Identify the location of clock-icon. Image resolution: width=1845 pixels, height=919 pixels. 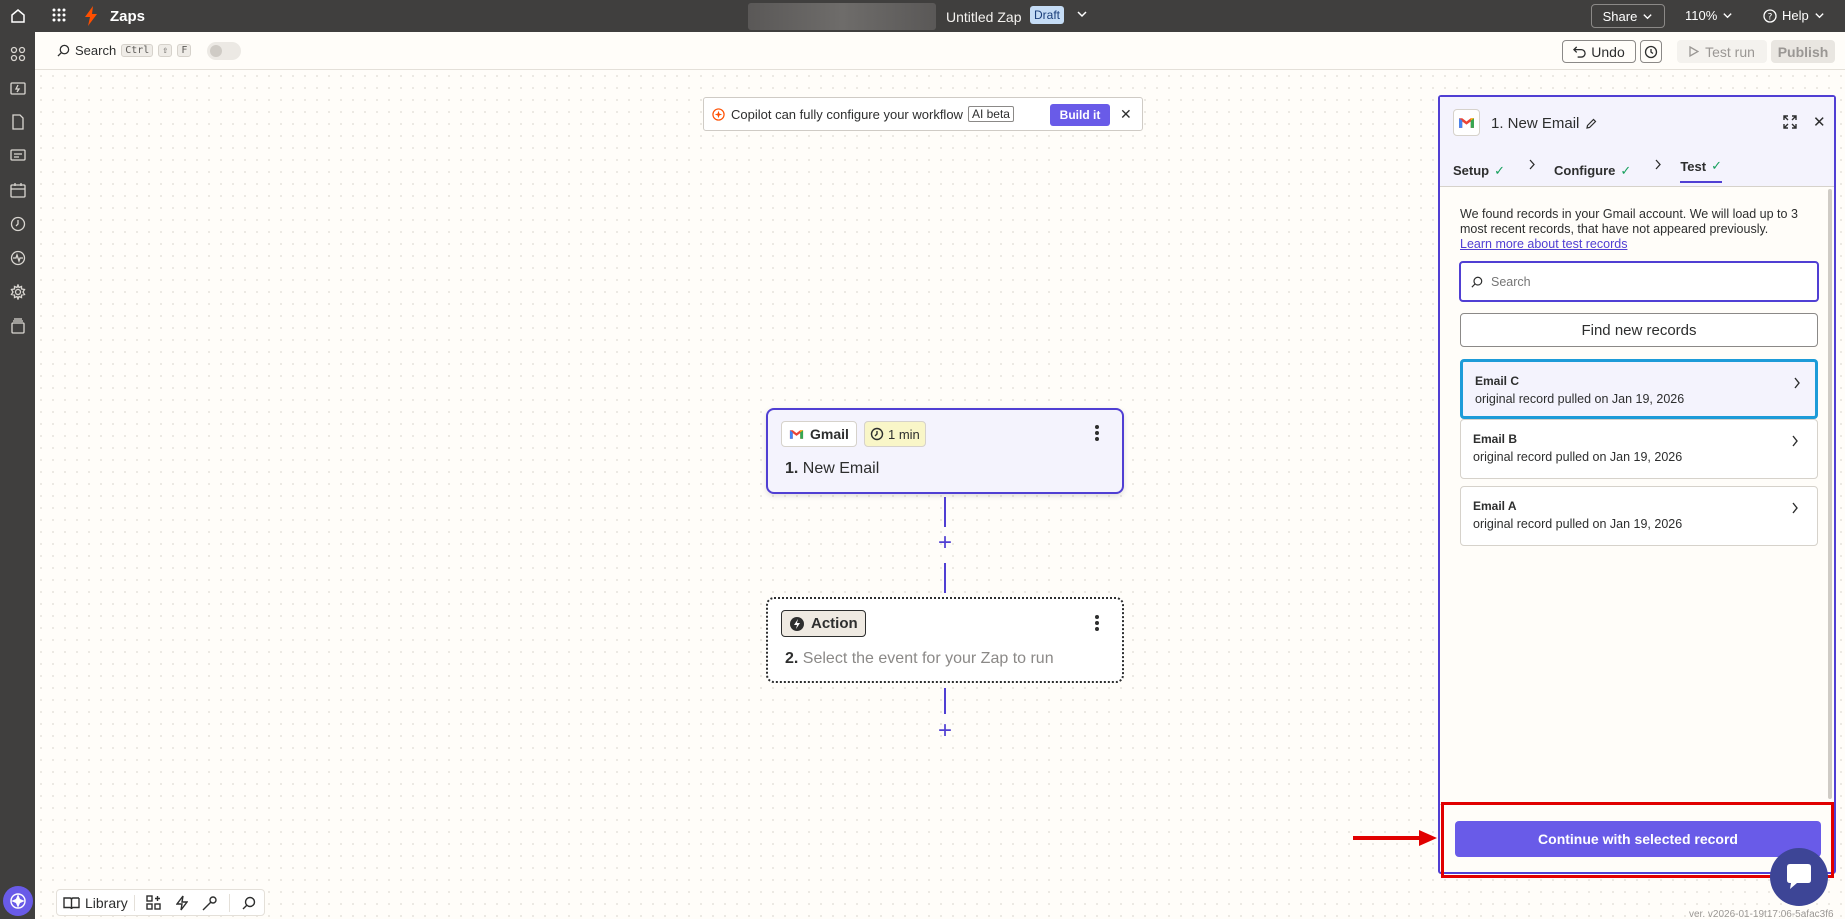
(877, 434).